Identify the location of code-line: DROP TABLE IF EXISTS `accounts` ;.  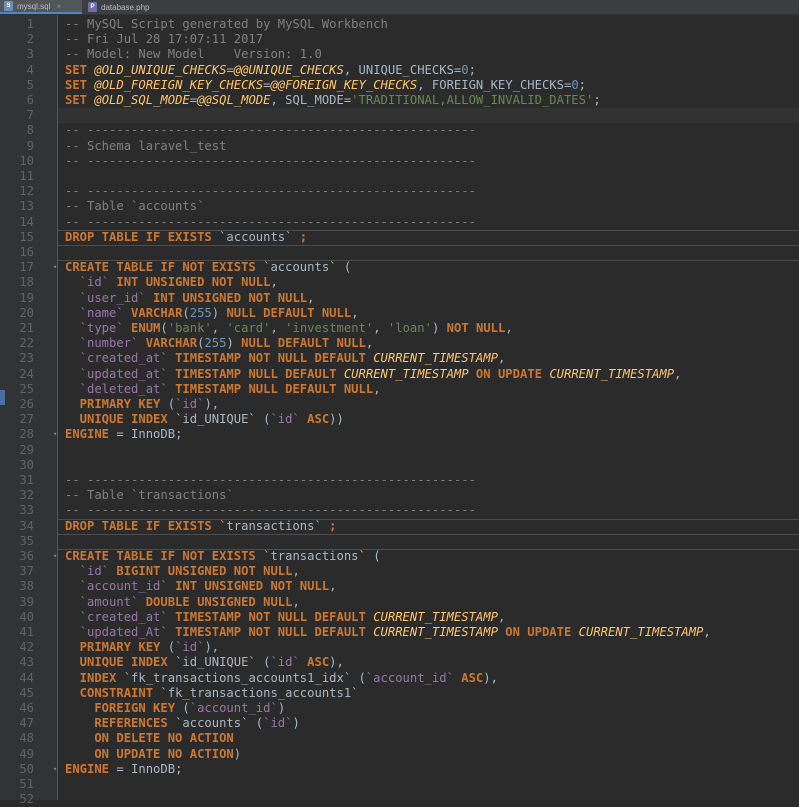
(186, 237).